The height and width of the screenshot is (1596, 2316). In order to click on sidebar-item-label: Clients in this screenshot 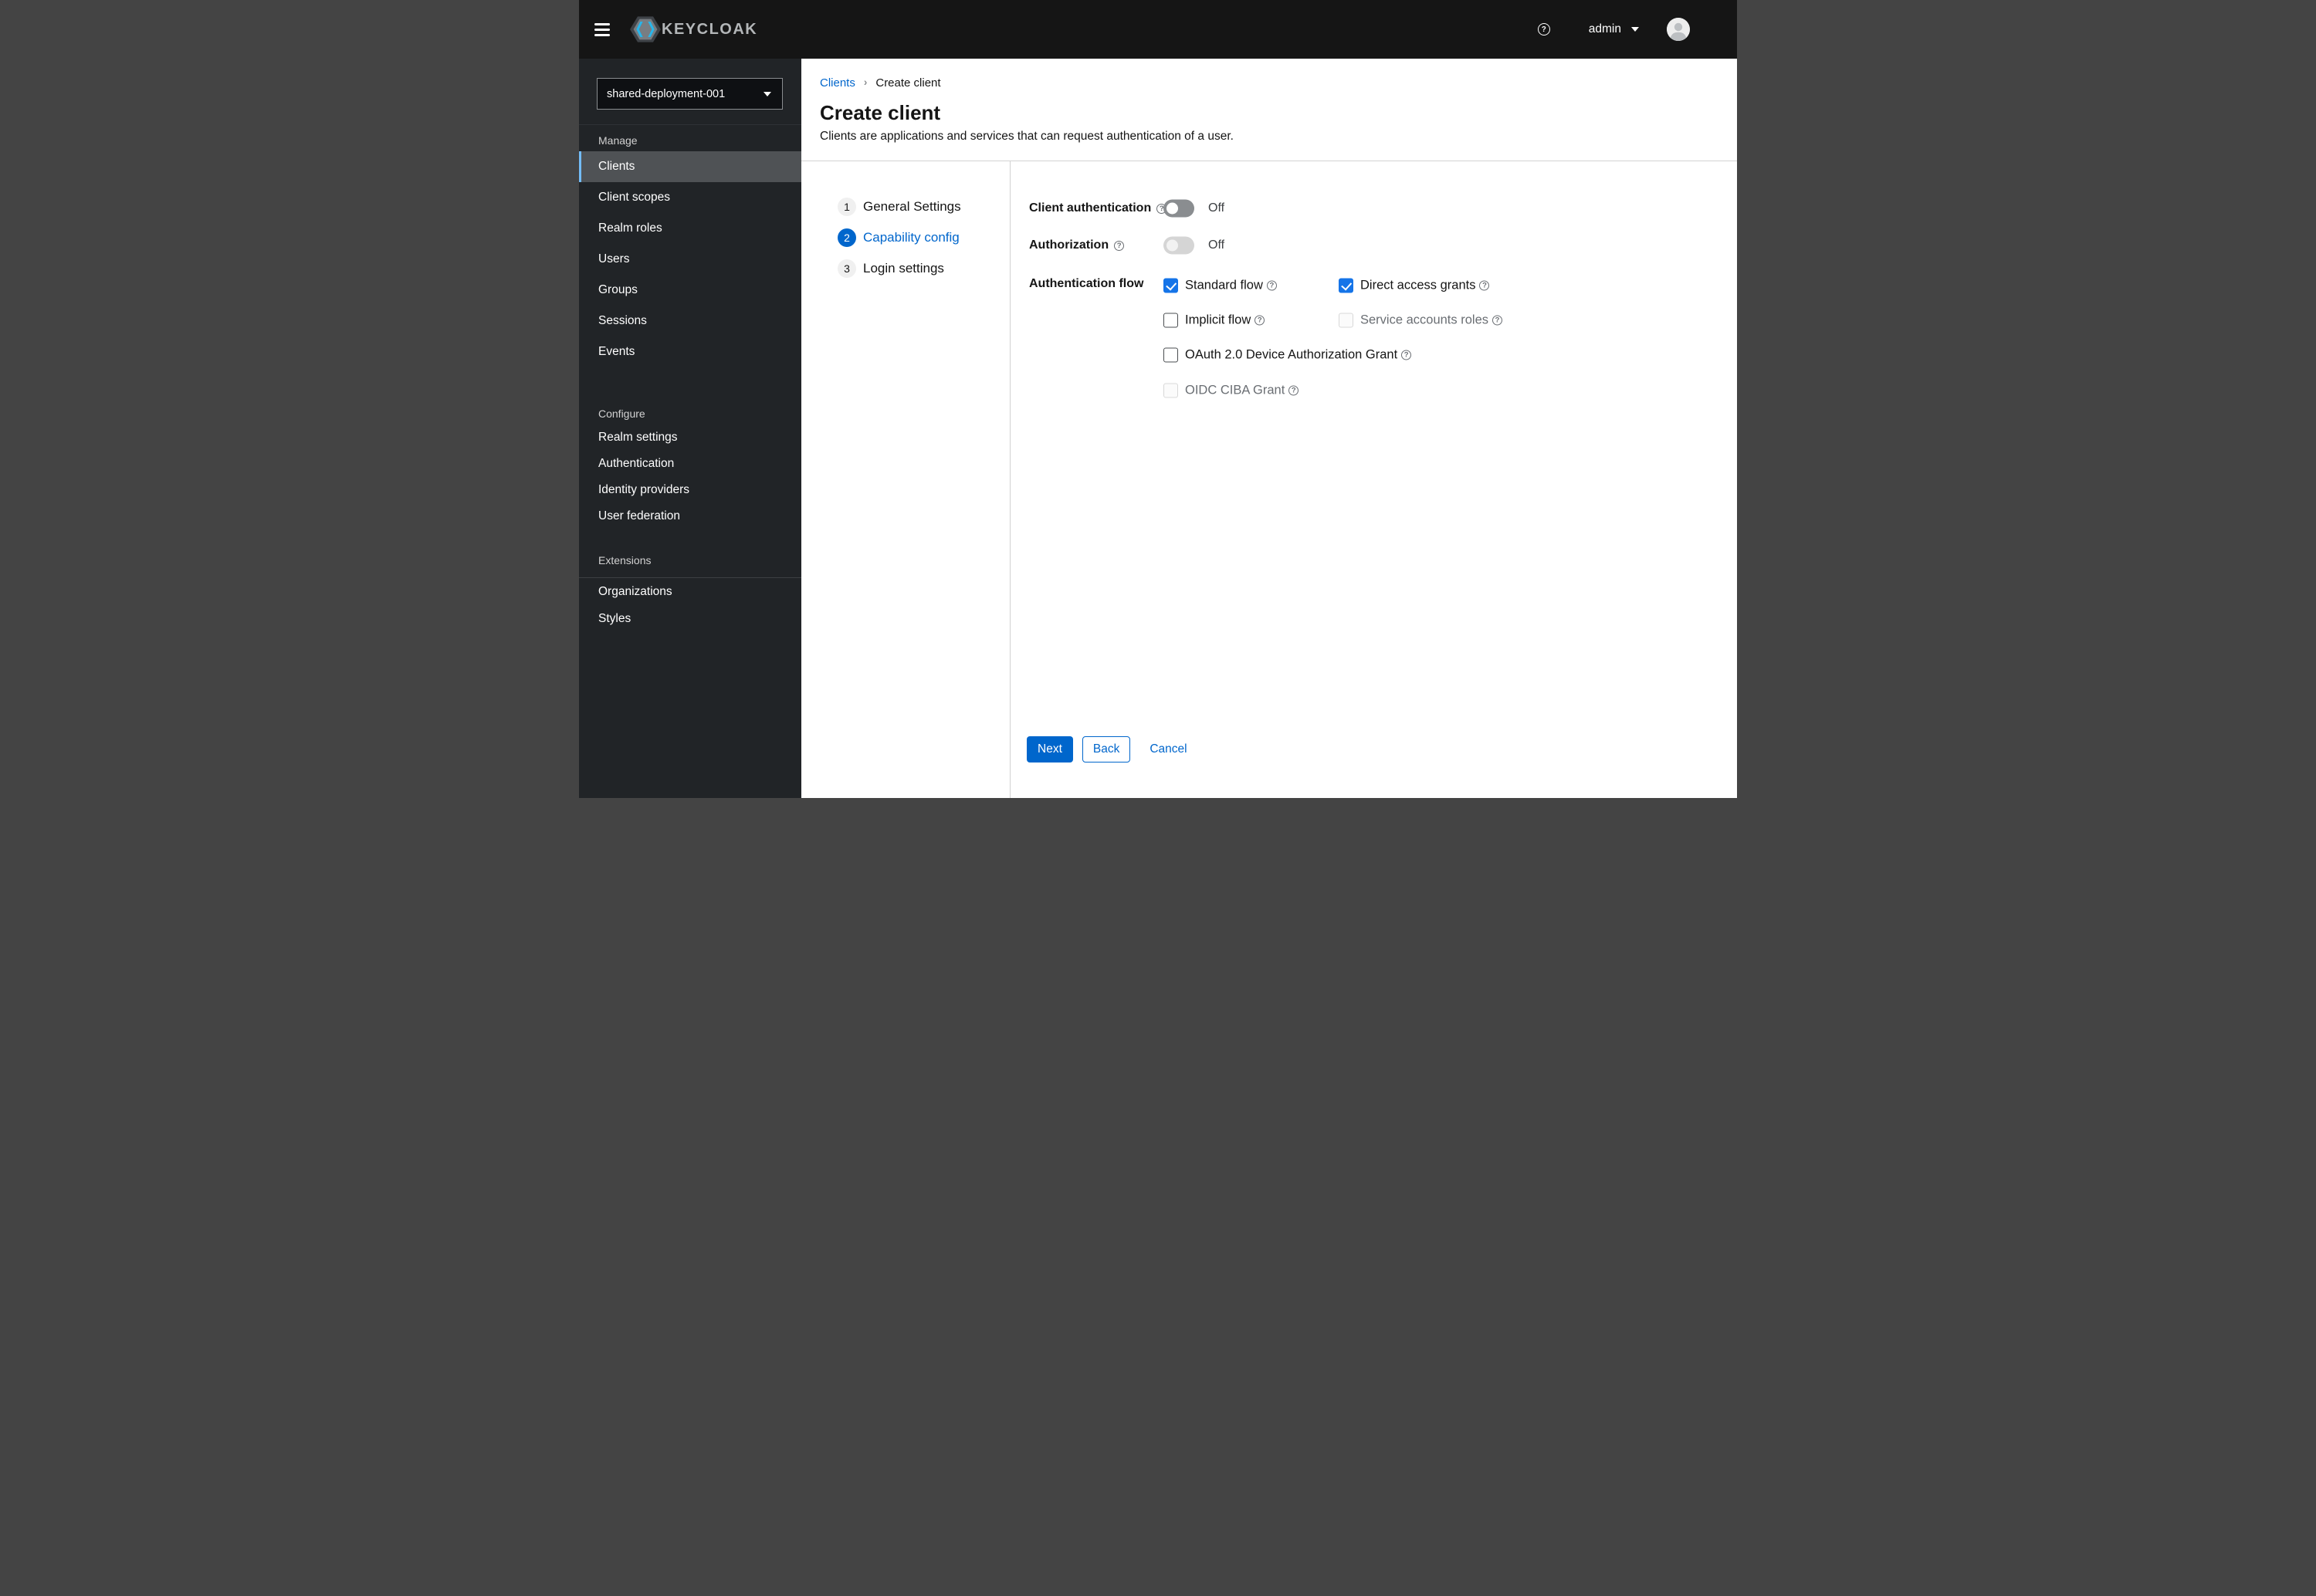, I will do `click(616, 167)`.